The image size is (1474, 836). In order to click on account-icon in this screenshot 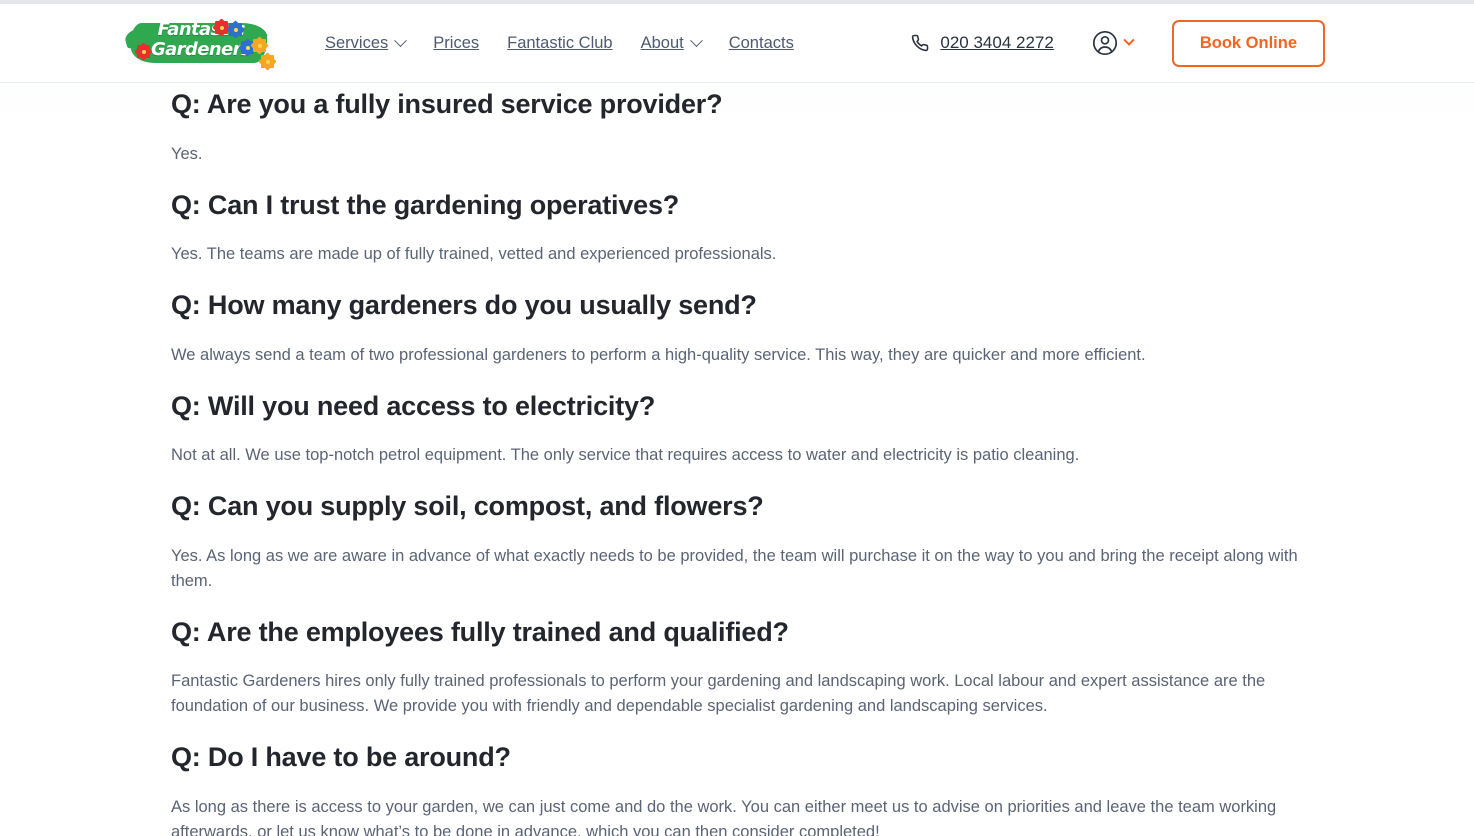, I will do `click(1105, 43)`.